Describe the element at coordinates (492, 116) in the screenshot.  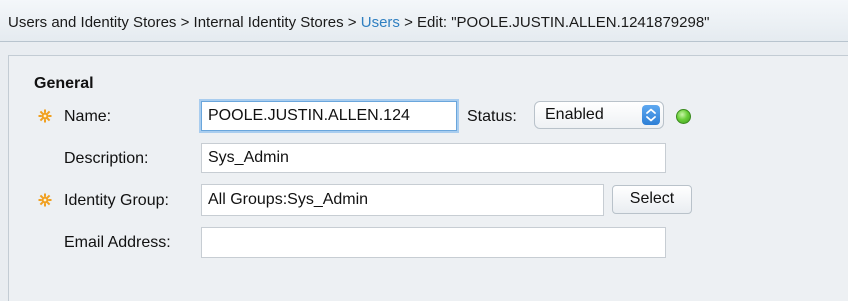
I see `status-label: Status:` at that location.